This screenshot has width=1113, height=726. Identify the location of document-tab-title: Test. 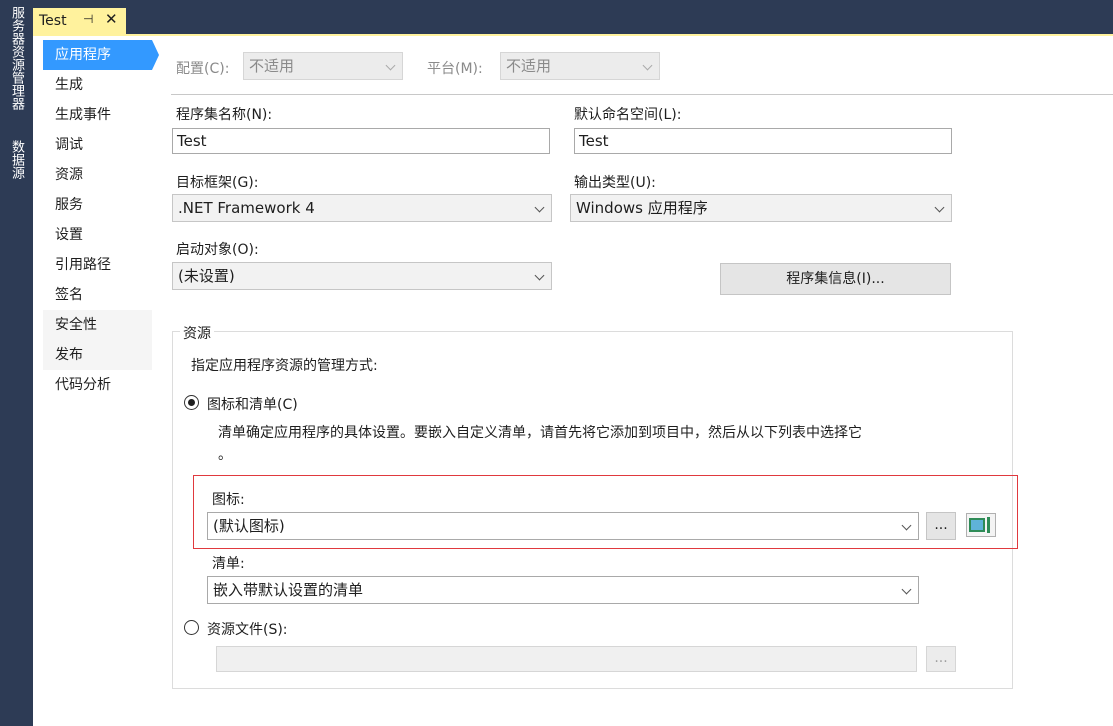
(53, 21).